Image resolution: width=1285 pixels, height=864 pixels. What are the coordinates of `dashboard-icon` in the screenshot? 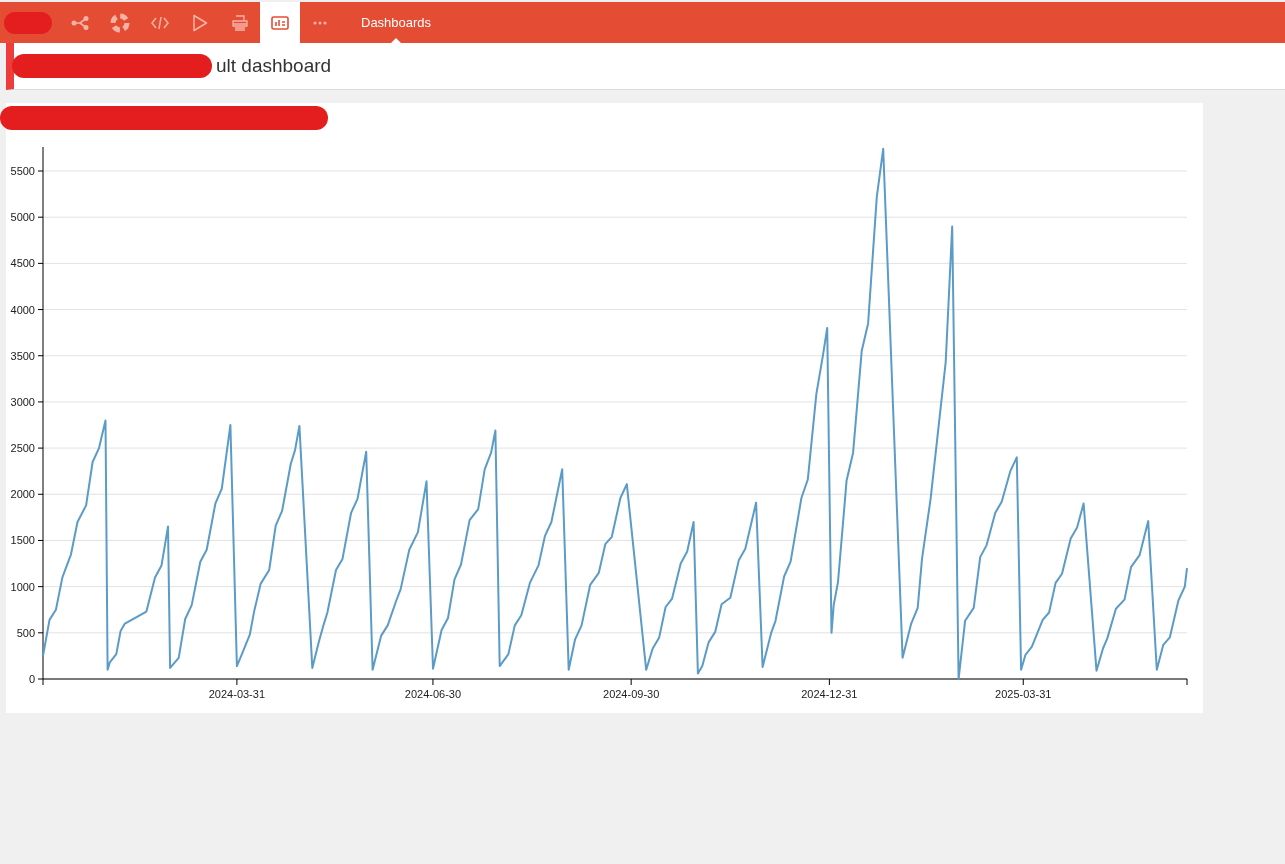 It's located at (280, 22).